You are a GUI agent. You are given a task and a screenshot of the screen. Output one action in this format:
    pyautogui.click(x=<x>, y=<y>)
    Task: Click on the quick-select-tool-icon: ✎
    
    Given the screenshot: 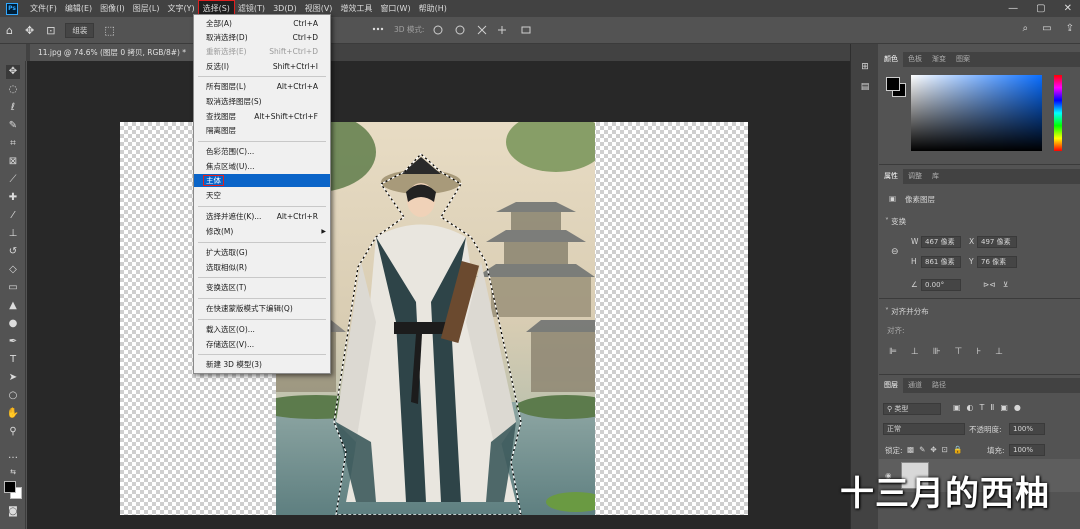 What is the action you would take?
    pyautogui.click(x=13, y=126)
    